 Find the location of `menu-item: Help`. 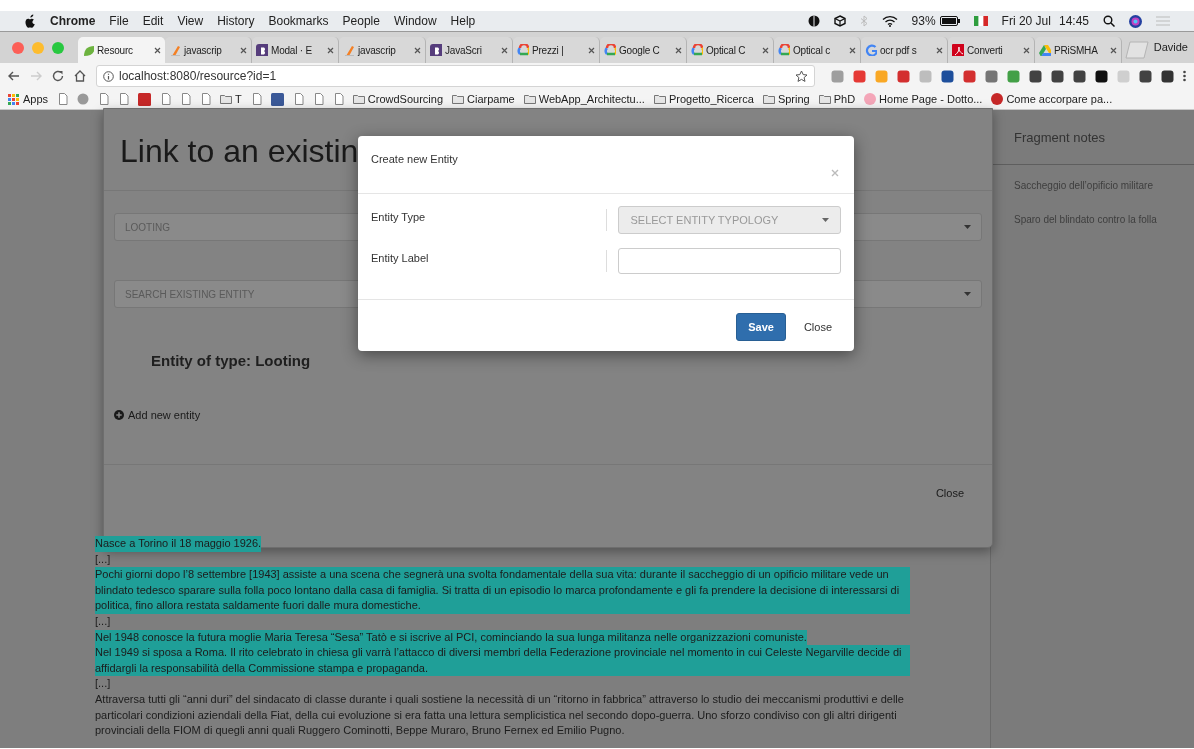

menu-item: Help is located at coordinates (463, 21).